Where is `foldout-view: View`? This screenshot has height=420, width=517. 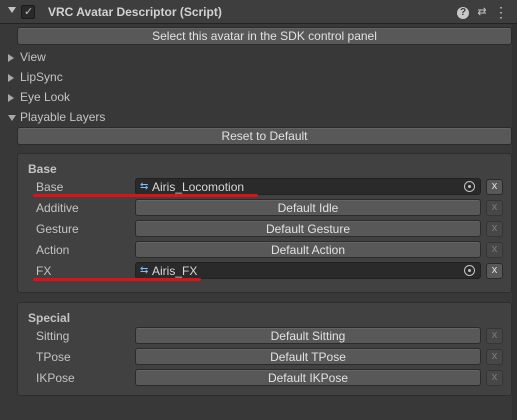 foldout-view: View is located at coordinates (108, 58).